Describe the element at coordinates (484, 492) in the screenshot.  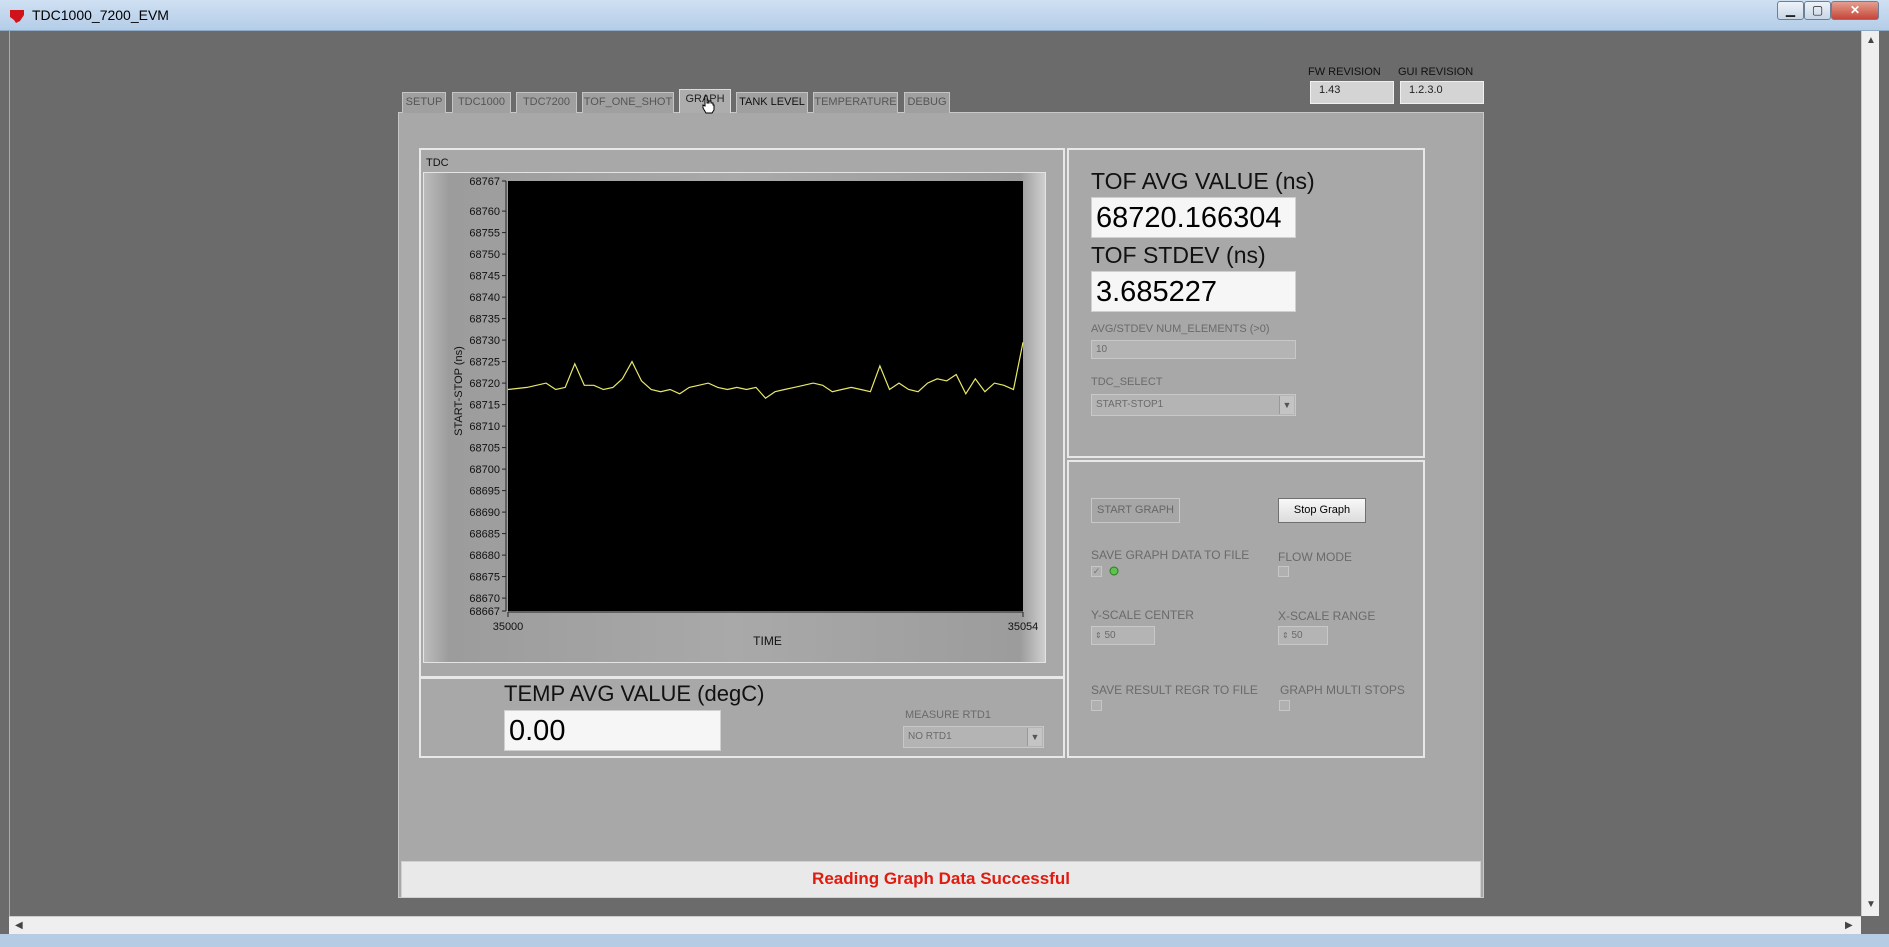
I see `y-tick-label: 68695` at that location.